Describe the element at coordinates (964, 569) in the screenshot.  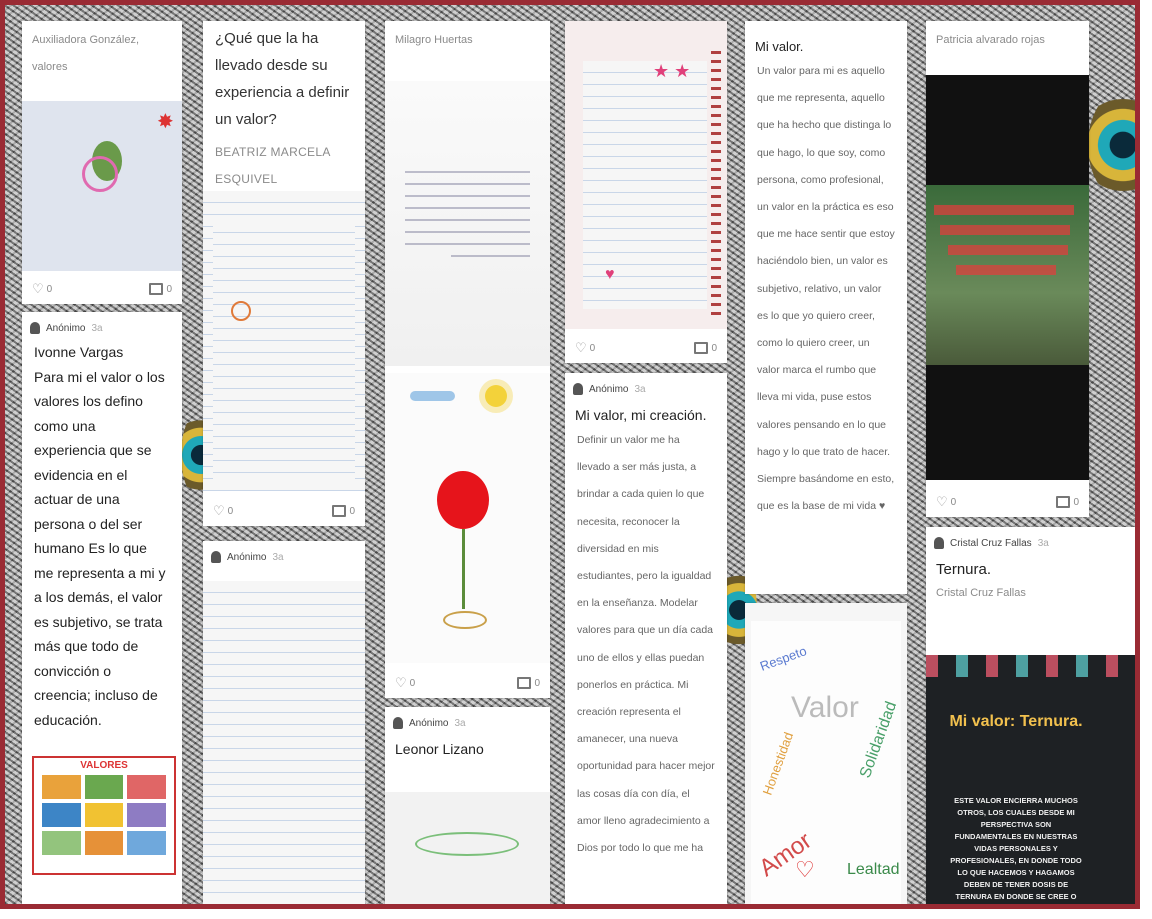
I see `post-title: Ternura.` at that location.